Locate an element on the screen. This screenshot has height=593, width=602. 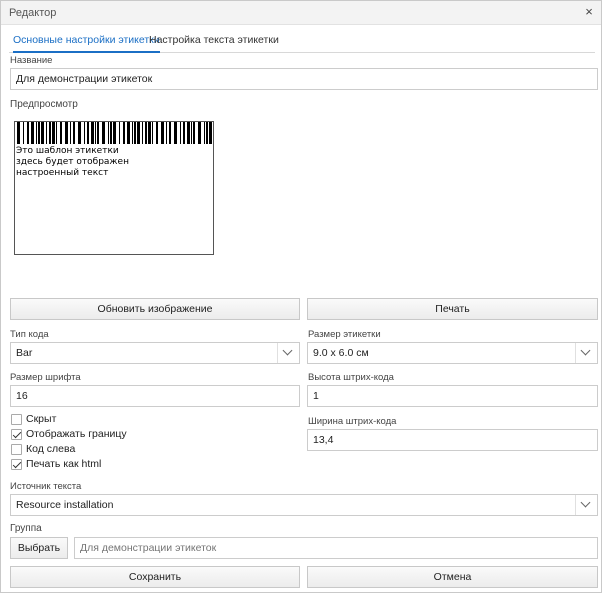
label-size-label: Размер этикетки is located at coordinates (344, 334).